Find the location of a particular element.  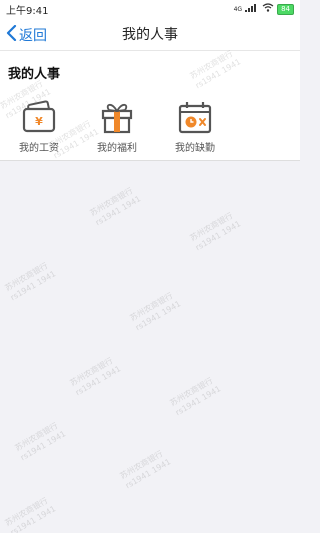

status-time: 上午9:41 is located at coordinates (27, 11).